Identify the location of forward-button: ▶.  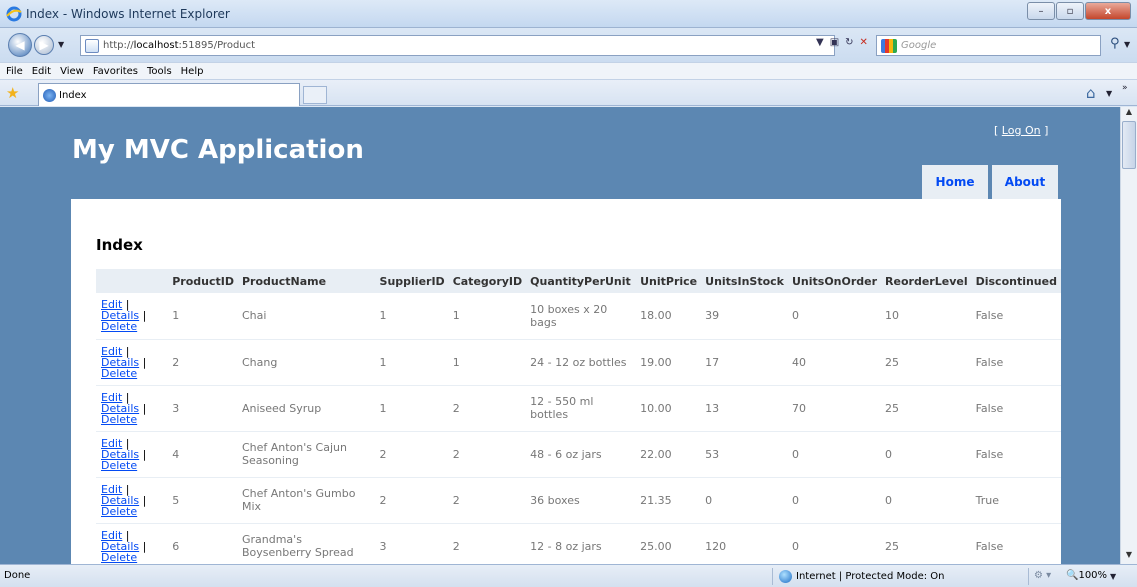
(44, 45).